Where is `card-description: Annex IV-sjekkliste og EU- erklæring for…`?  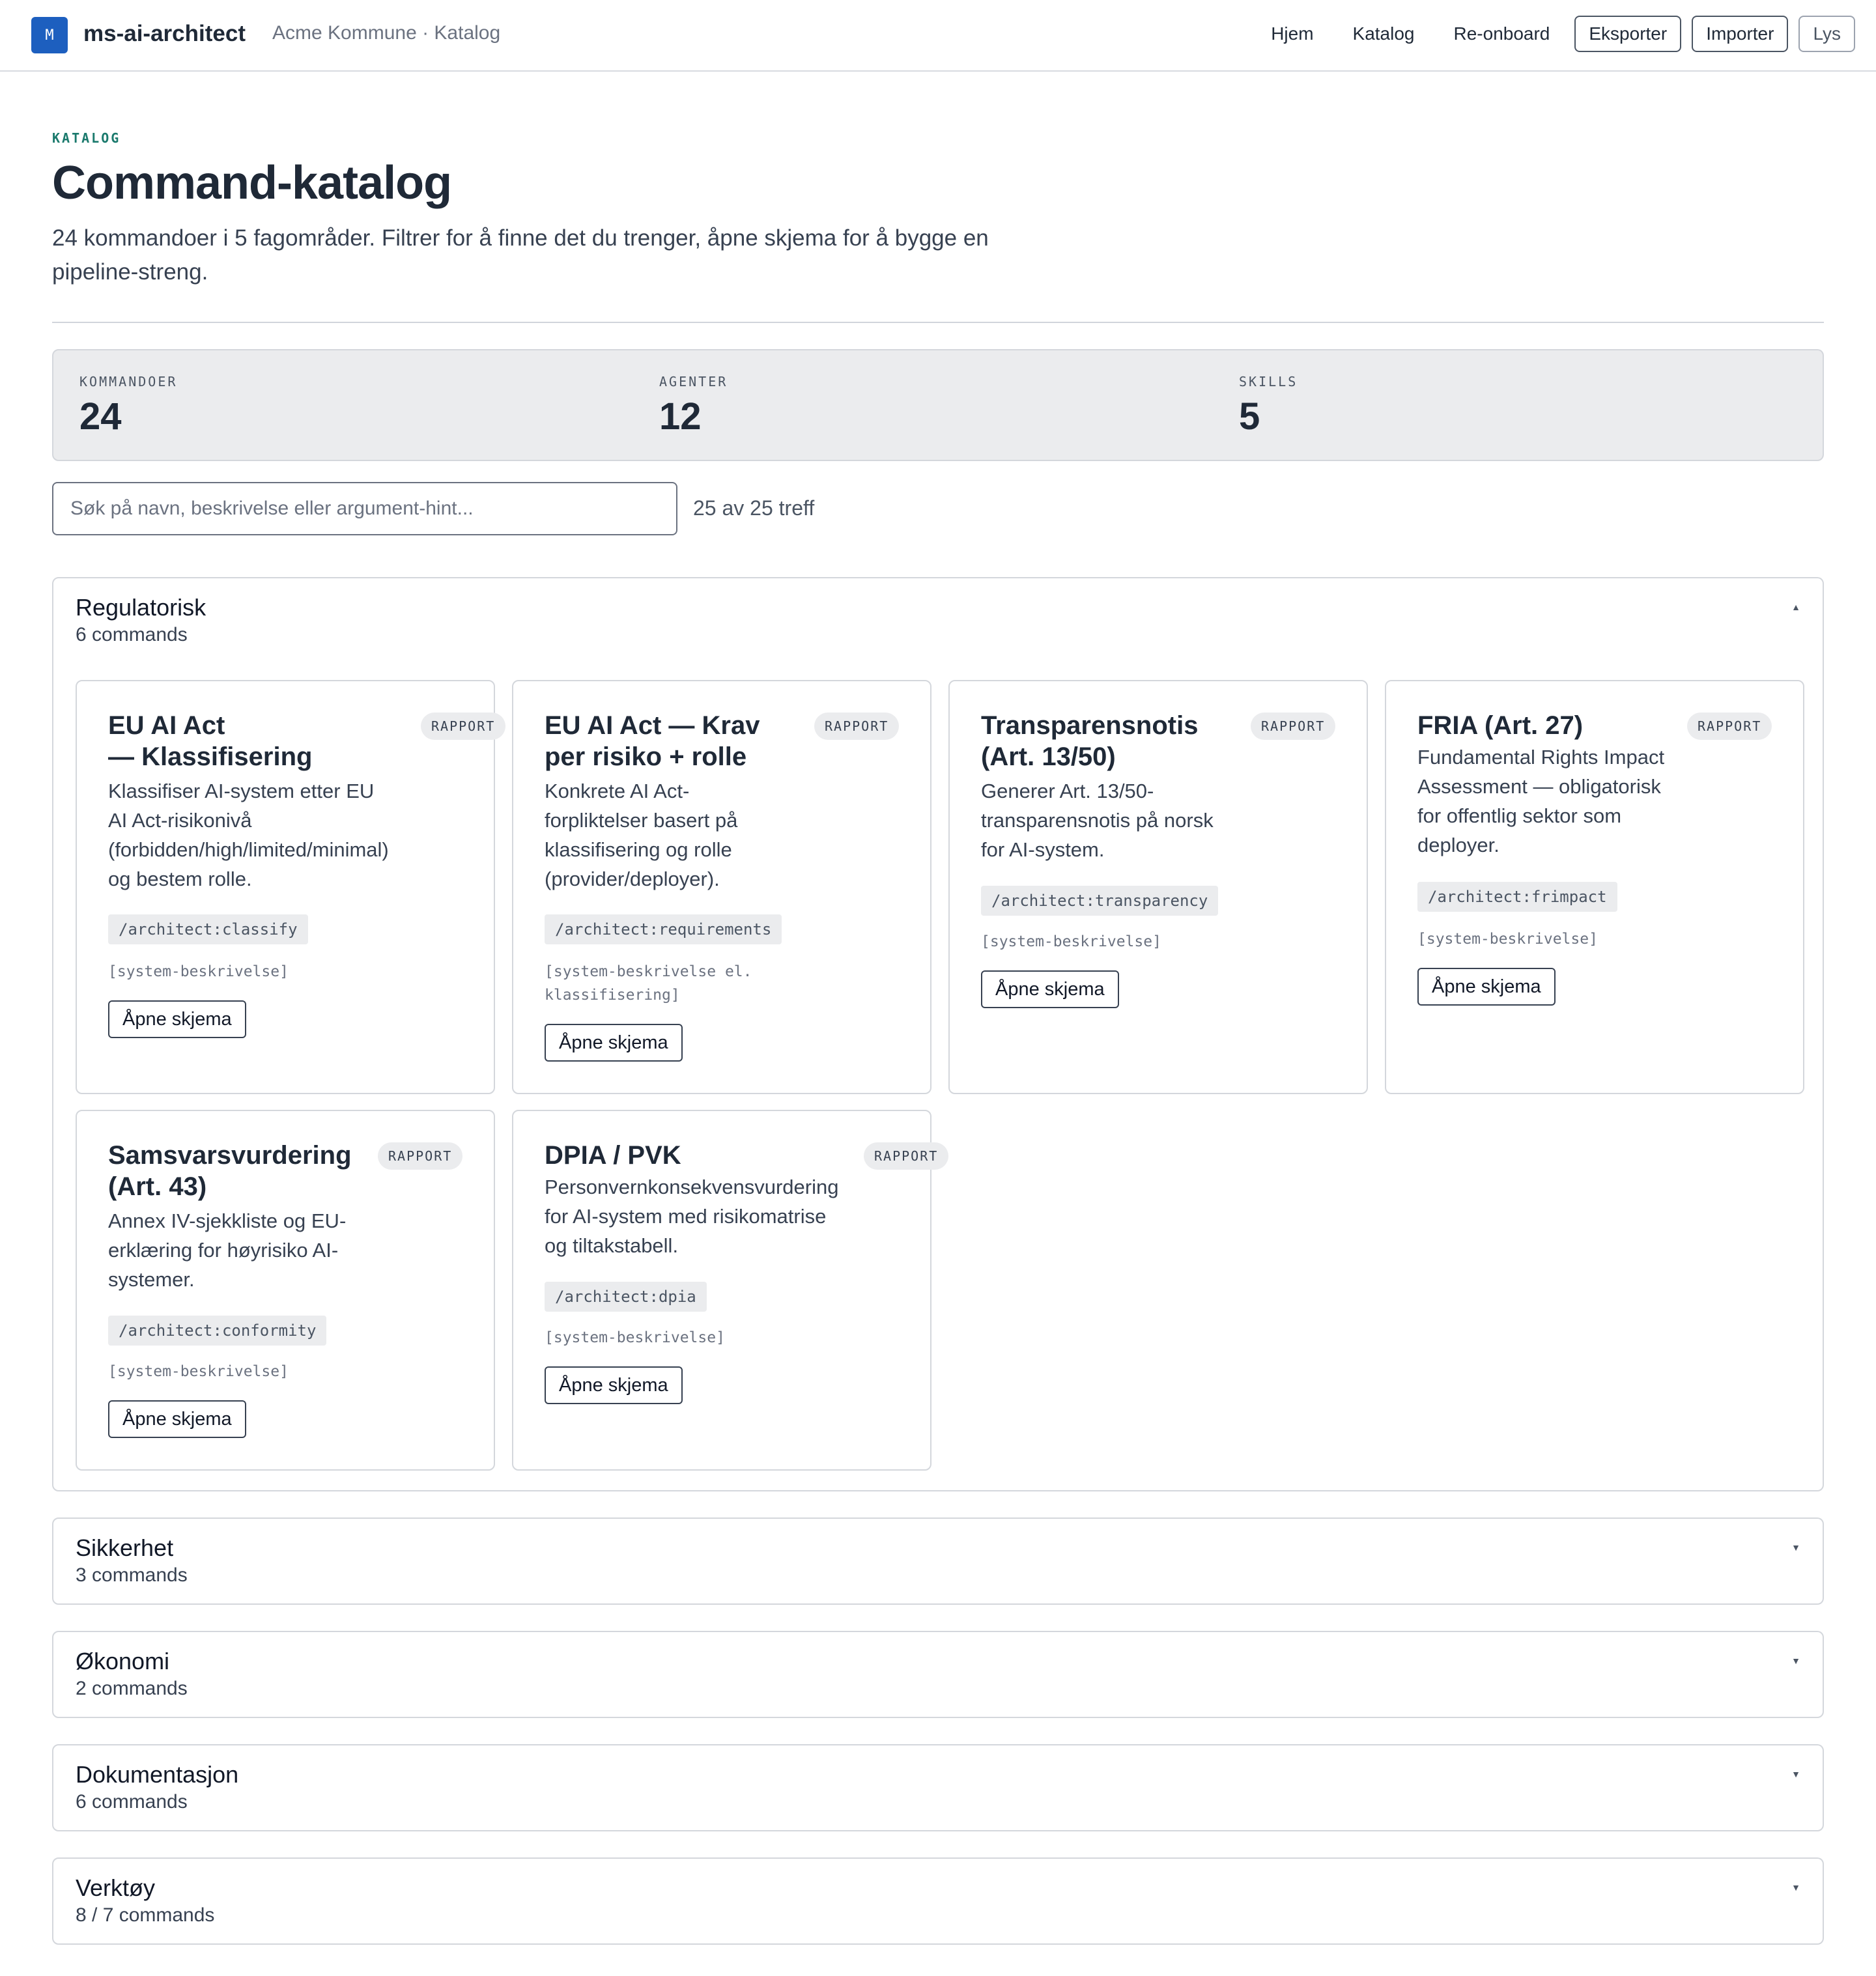 card-description: Annex IV-sjekkliste og EU- erklæring for… is located at coordinates (227, 1250).